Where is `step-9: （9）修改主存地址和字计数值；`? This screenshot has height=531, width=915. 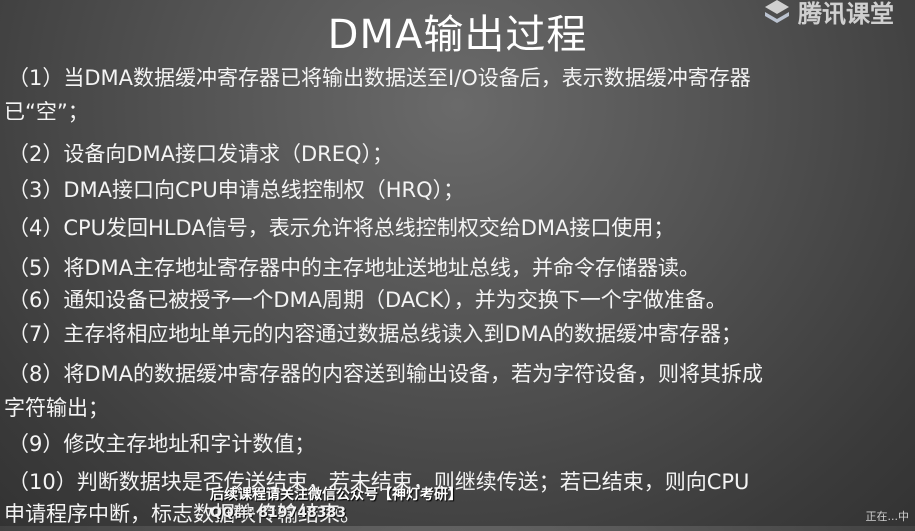 step-9: （9）修改主存地址和字计数值； is located at coordinates (162, 444).